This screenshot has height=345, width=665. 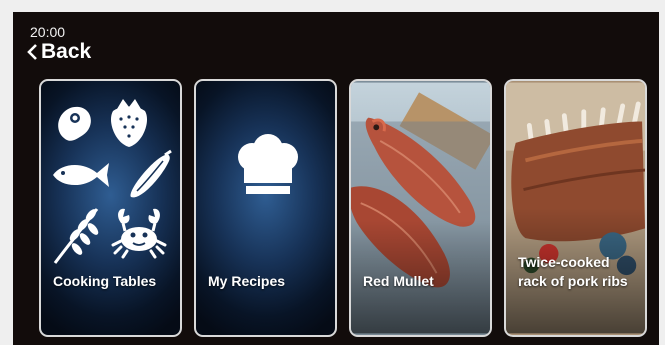 I want to click on fish-icon, so click(x=81, y=175).